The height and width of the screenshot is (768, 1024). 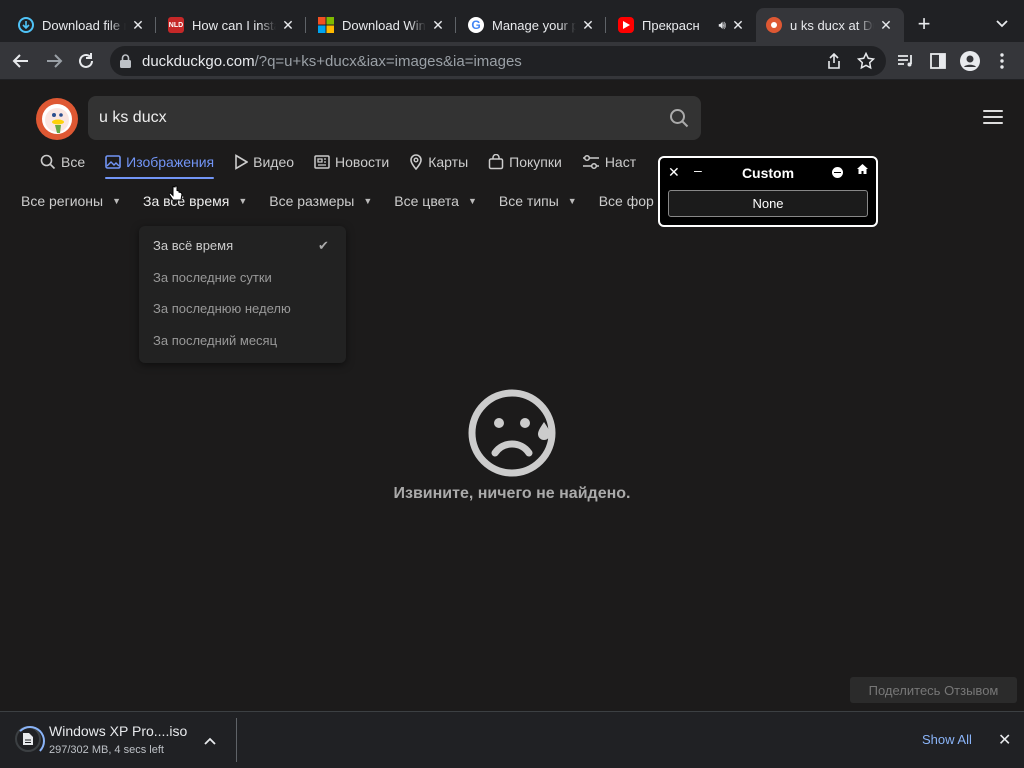 I want to click on filter-label: Все типы, so click(x=528, y=201).